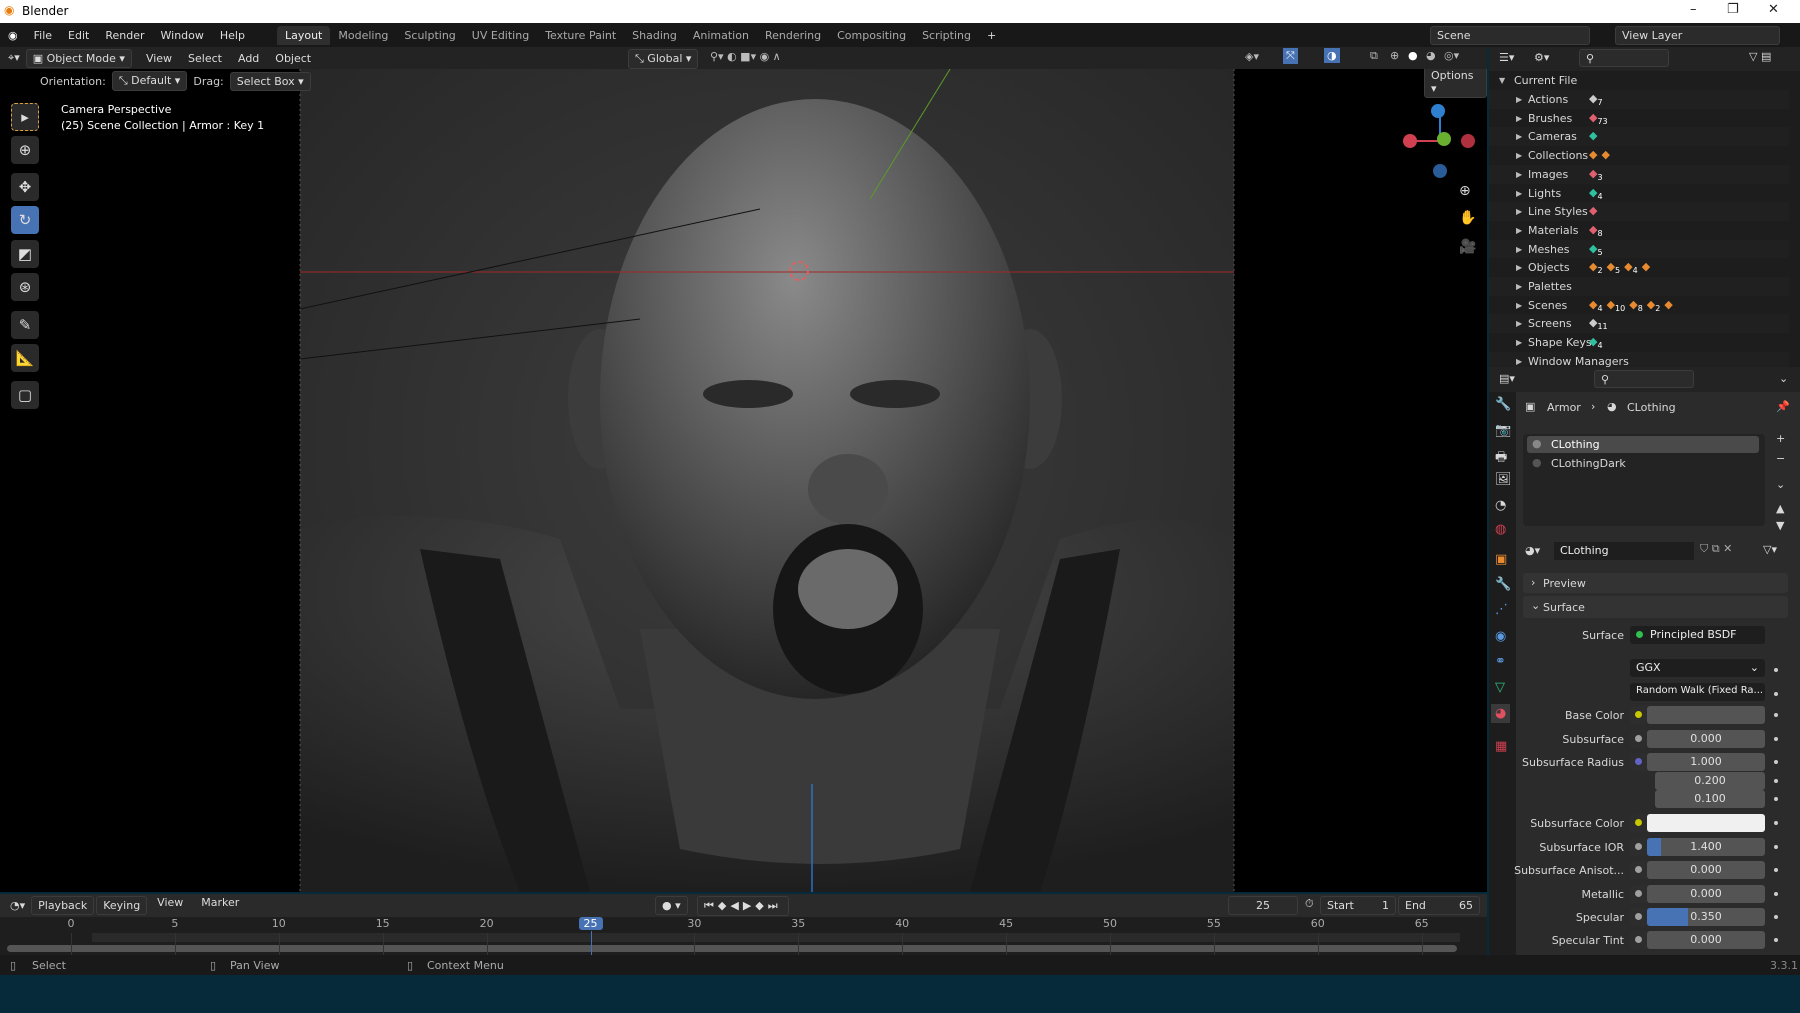 This screenshot has height=1013, width=1800. Describe the element at coordinates (25, 358) in the screenshot. I see `measure-tool-icon: 📐` at that location.